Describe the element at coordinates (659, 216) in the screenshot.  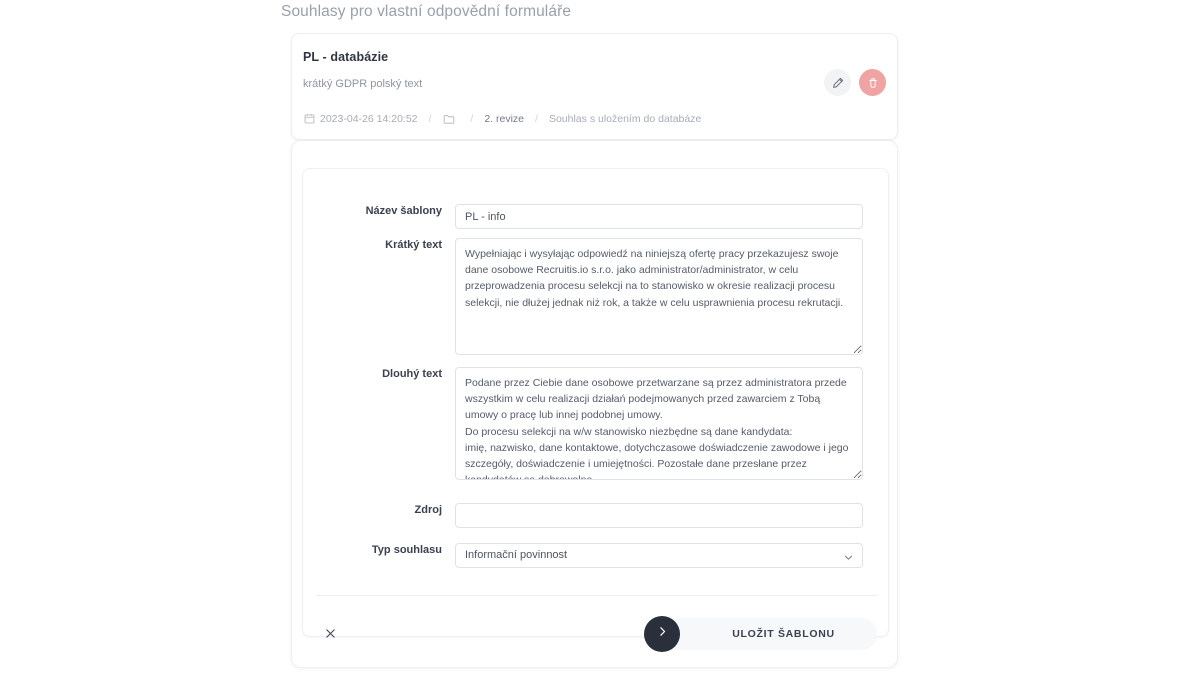
I see `template-name-input` at that location.